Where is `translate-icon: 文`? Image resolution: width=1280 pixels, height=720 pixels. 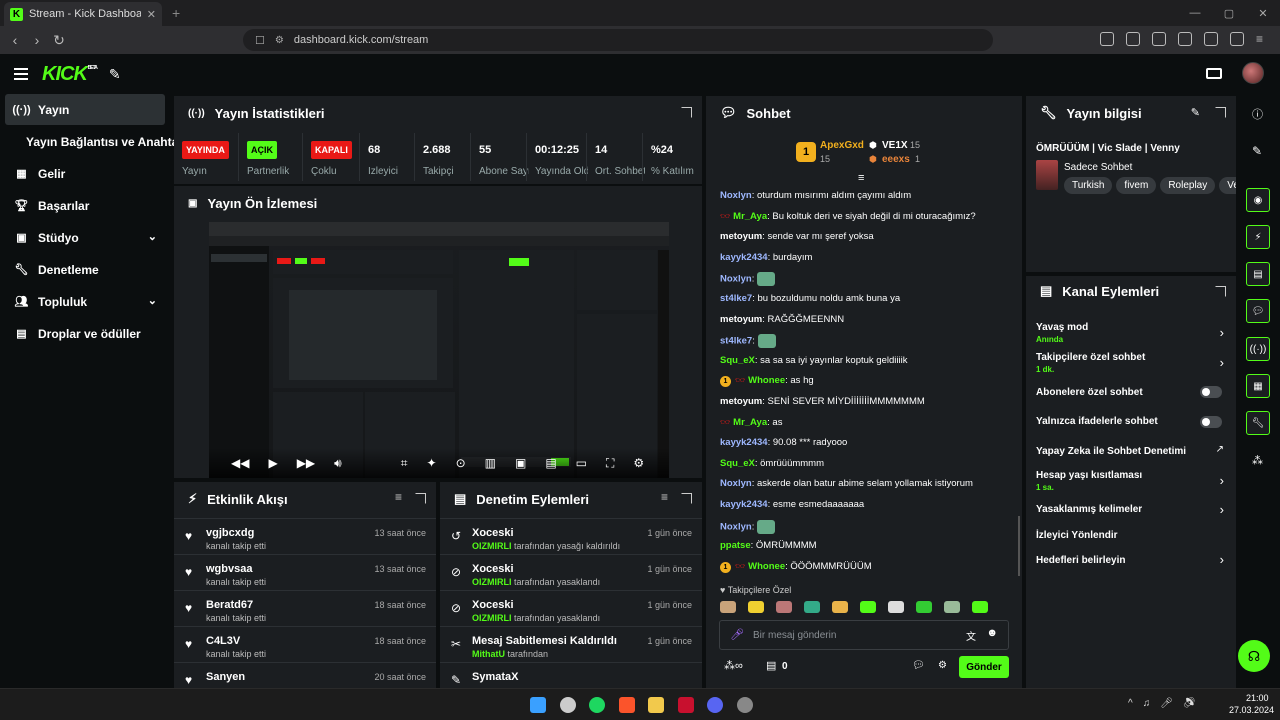 translate-icon: 文 is located at coordinates (971, 635).